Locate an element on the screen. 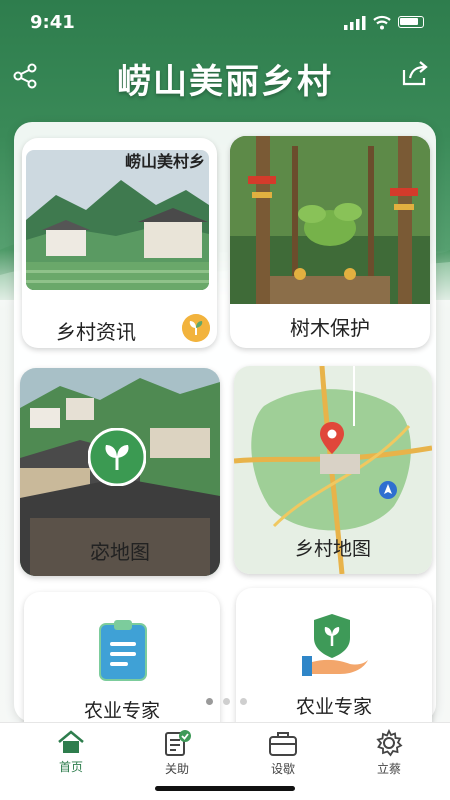 This screenshot has height=800, width=450. signal-icon is located at coordinates (355, 23).